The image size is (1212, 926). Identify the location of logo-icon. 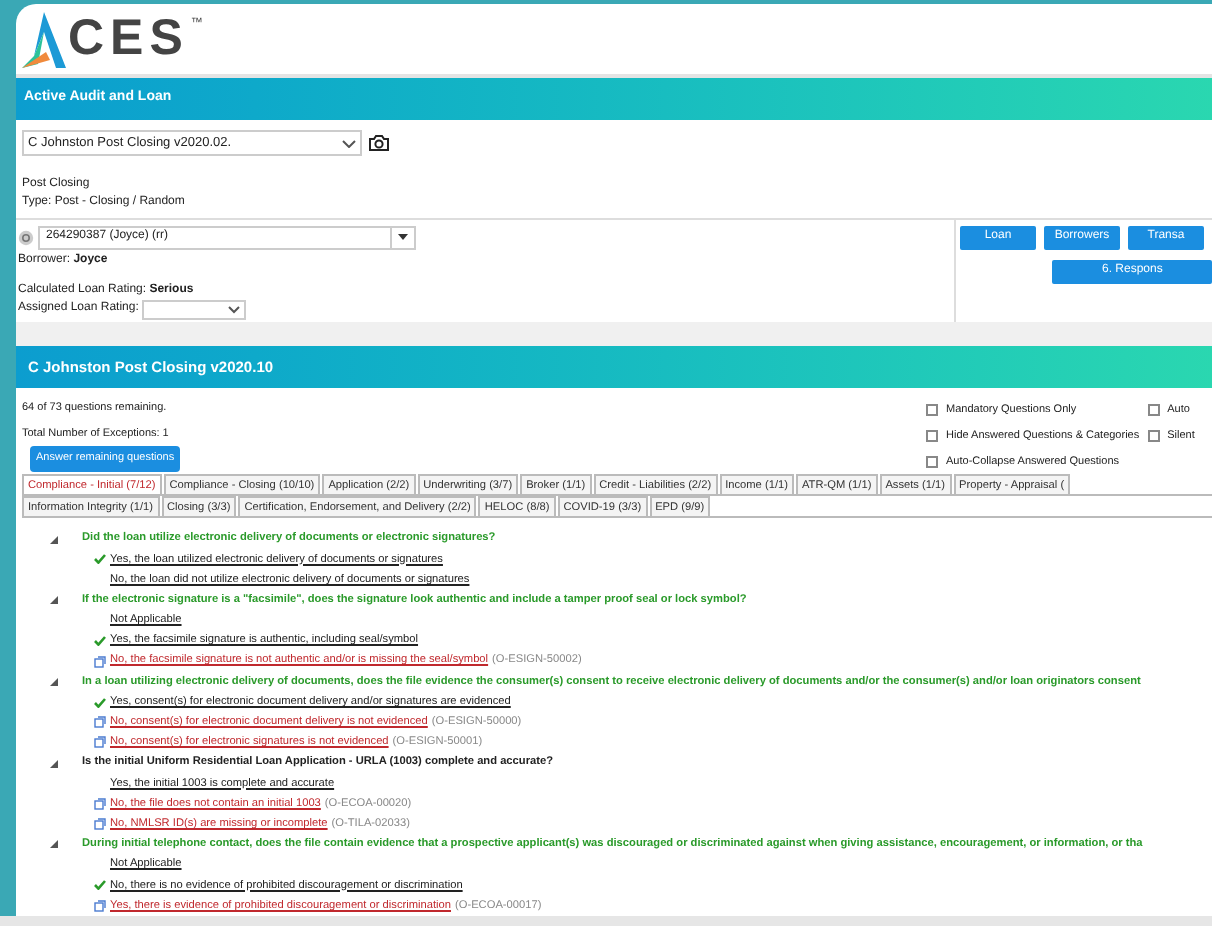
(44, 39).